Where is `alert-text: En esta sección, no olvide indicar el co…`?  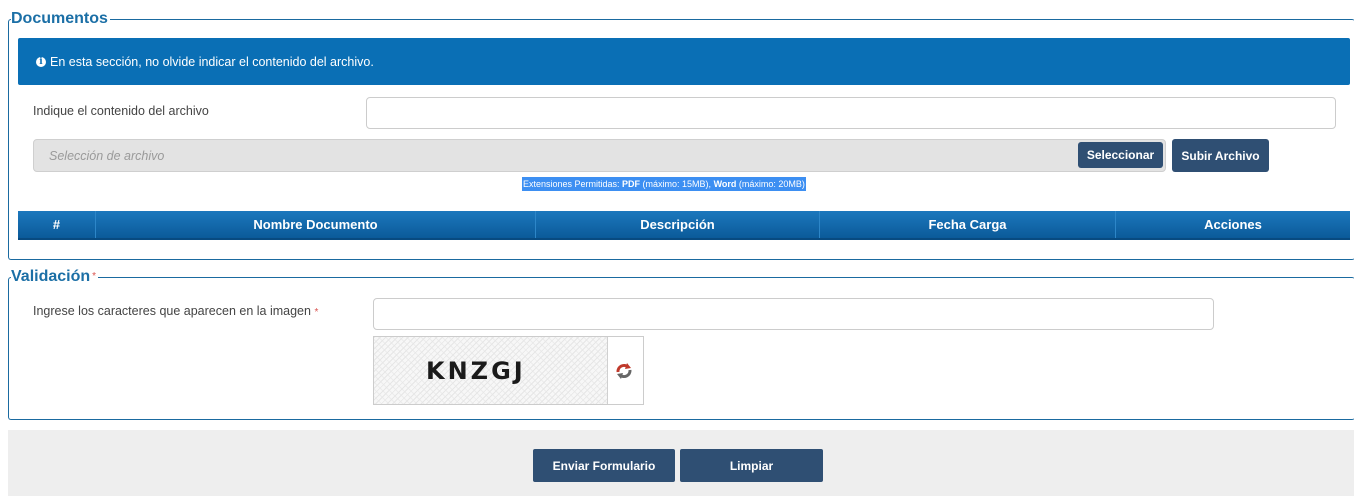
alert-text: En esta sección, no olvide indicar el co… is located at coordinates (212, 61).